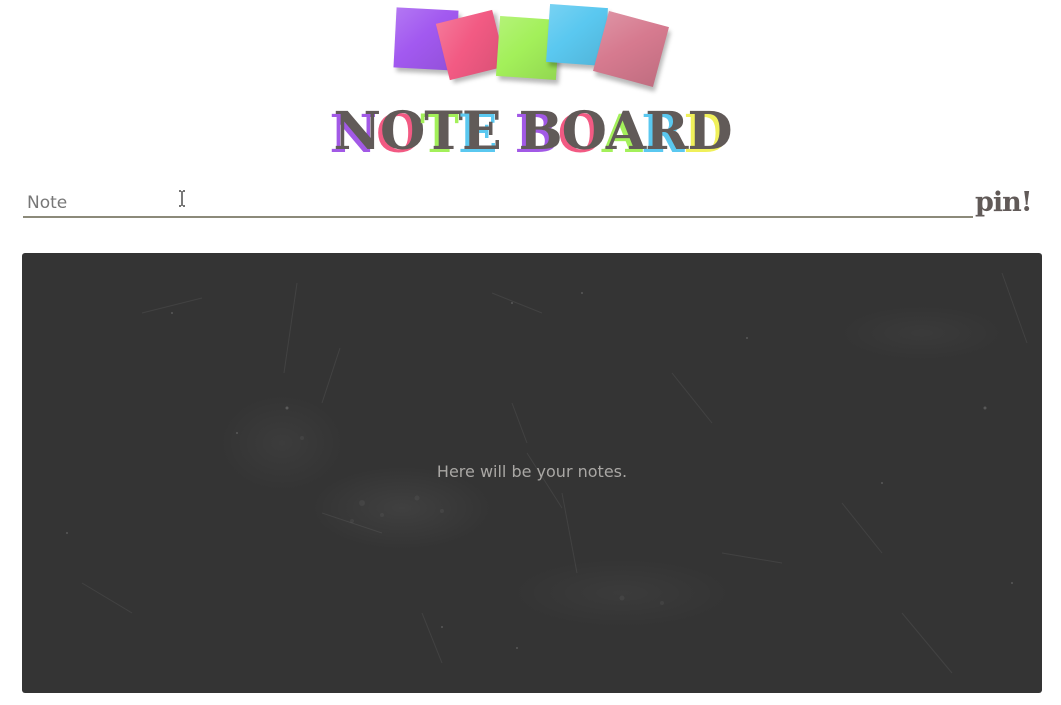  I want to click on logo-letter: N, so click(357, 131).